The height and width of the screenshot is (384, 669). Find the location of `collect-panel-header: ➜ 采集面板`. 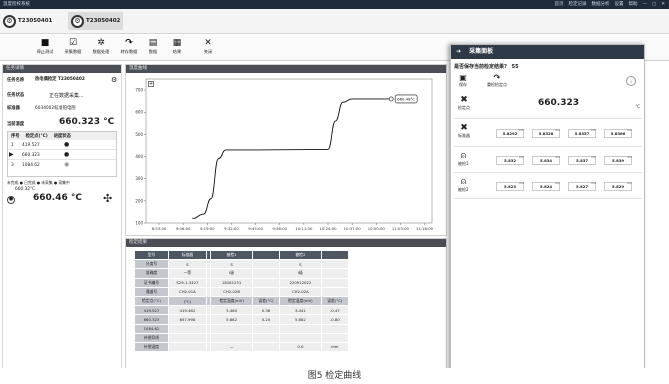

collect-panel-header: ➜ 采集面板 is located at coordinates (547, 52).